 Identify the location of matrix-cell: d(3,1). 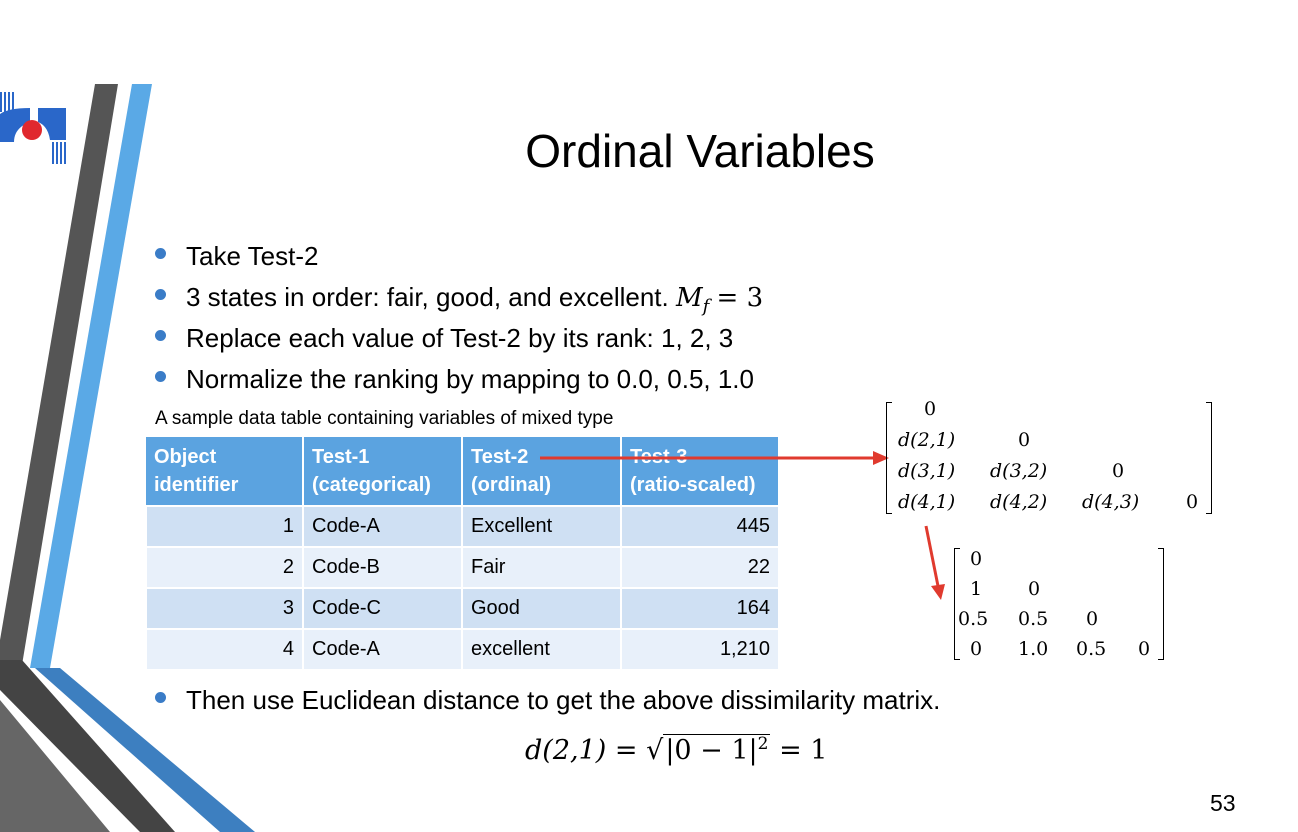
(927, 471).